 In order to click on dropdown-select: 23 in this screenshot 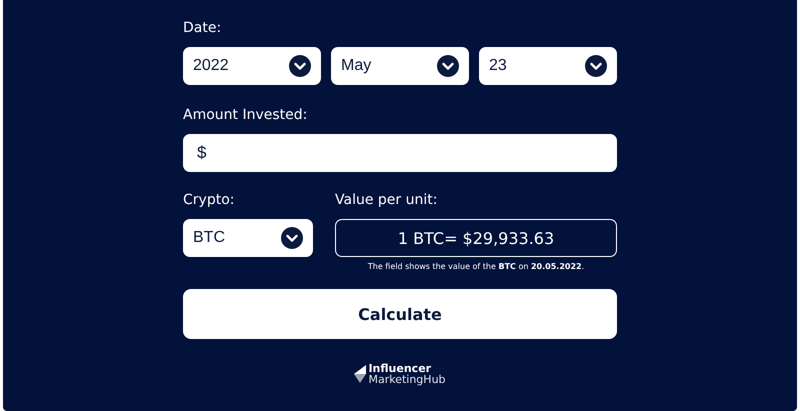, I will do `click(548, 66)`.